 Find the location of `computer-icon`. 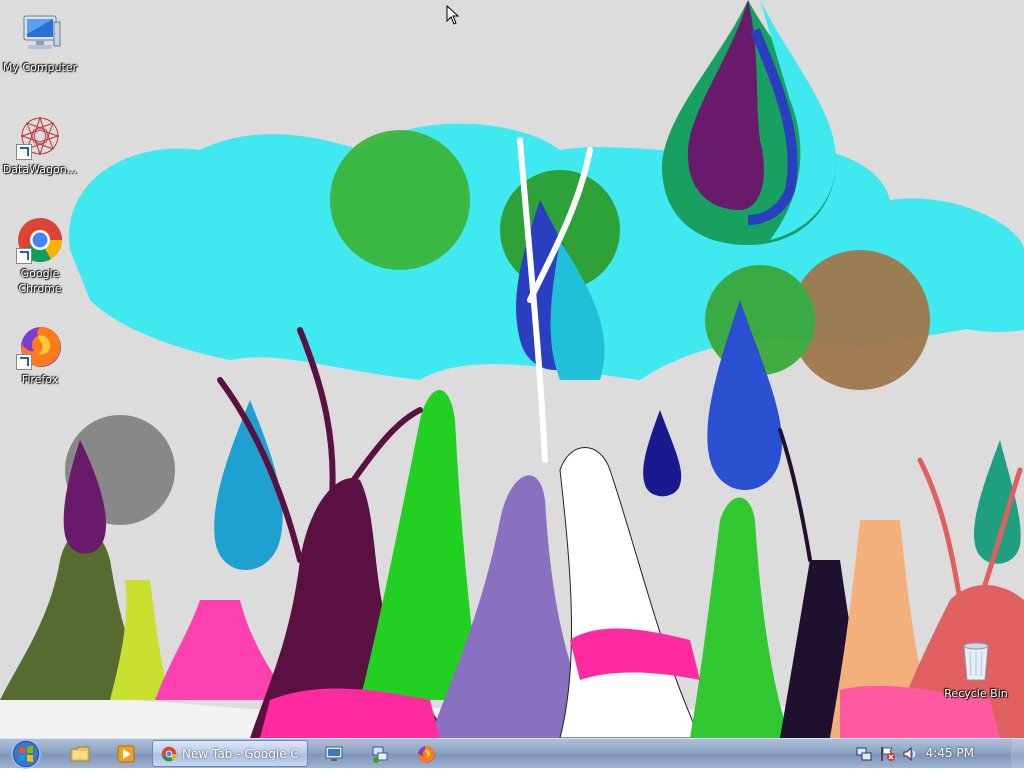

computer-icon is located at coordinates (40, 34).